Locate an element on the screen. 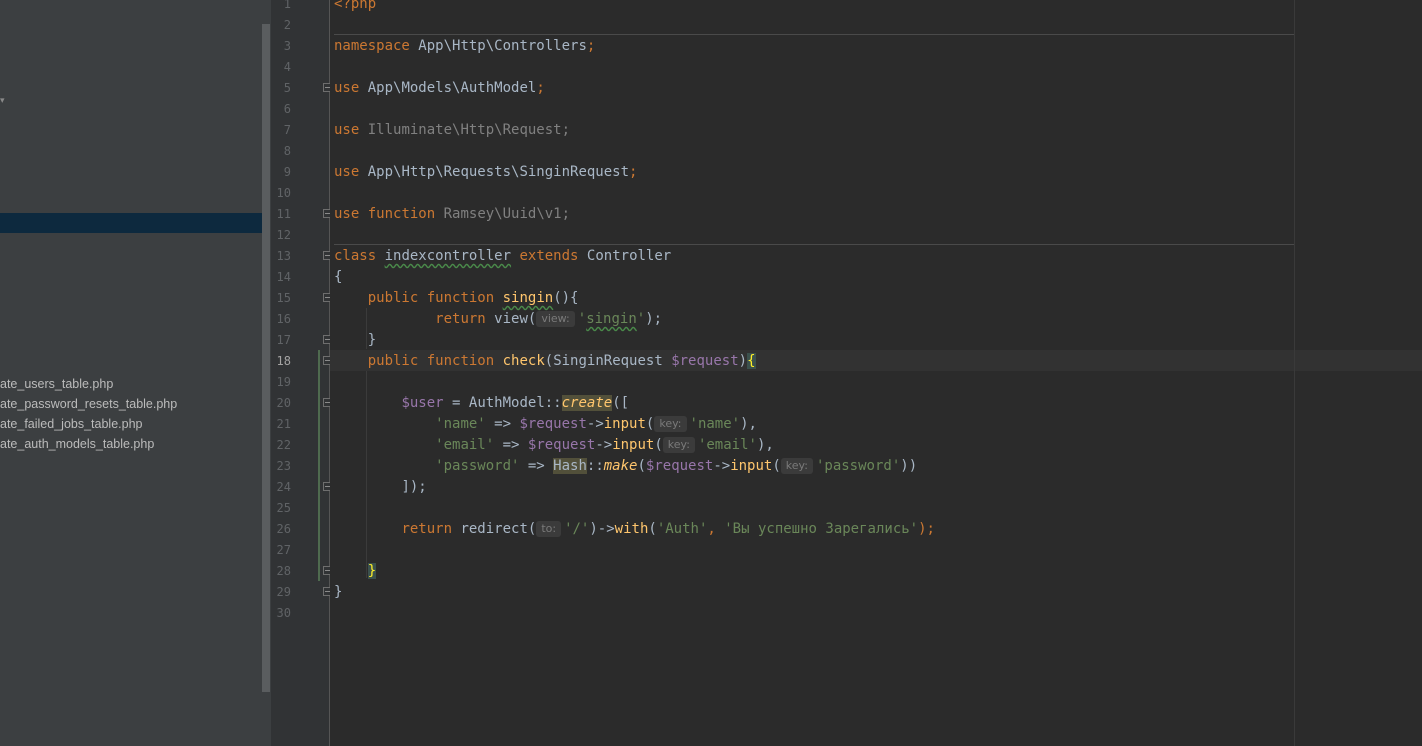 The height and width of the screenshot is (746, 1422). param-type: (SinginRequest is located at coordinates (608, 361).